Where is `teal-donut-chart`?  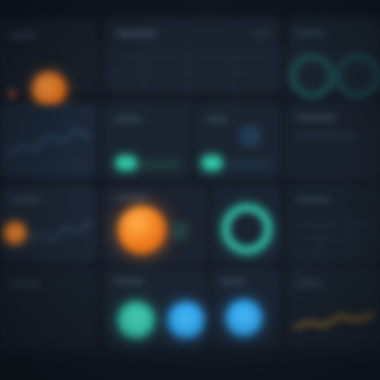 teal-donut-chart is located at coordinates (247, 229).